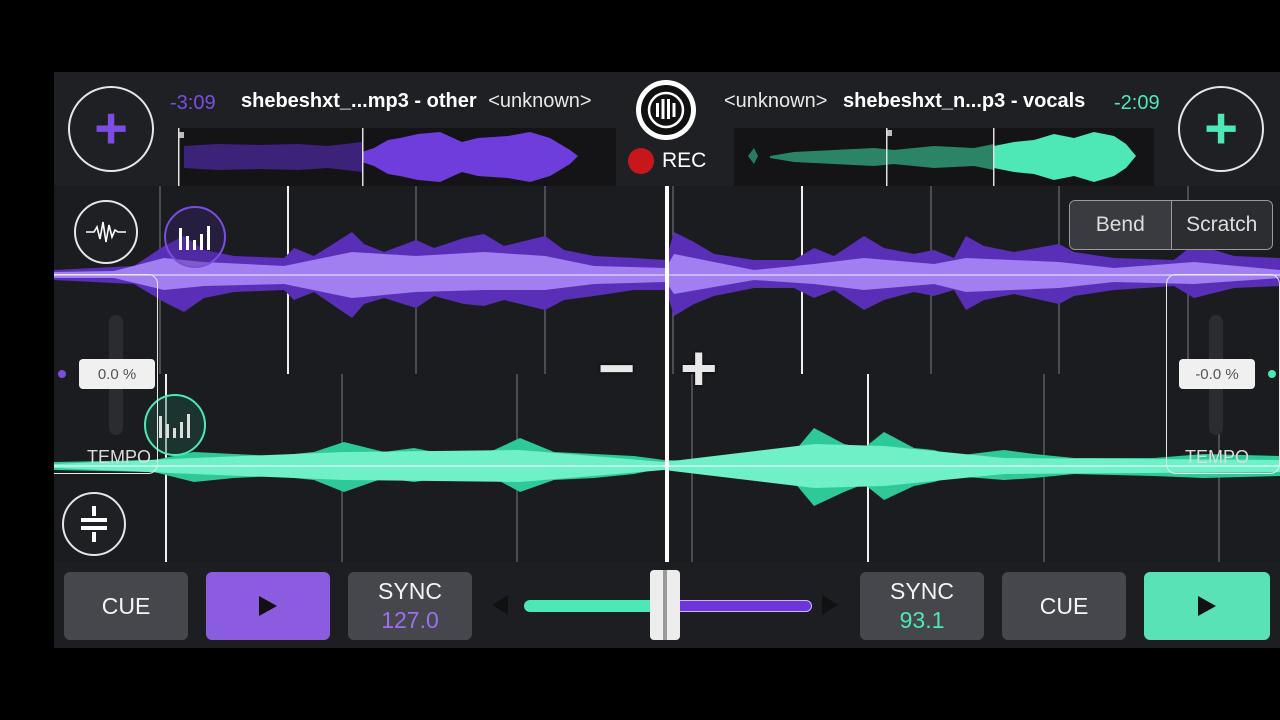  Describe the element at coordinates (922, 620) in the screenshot. I see `right-bpm: 93.1` at that location.